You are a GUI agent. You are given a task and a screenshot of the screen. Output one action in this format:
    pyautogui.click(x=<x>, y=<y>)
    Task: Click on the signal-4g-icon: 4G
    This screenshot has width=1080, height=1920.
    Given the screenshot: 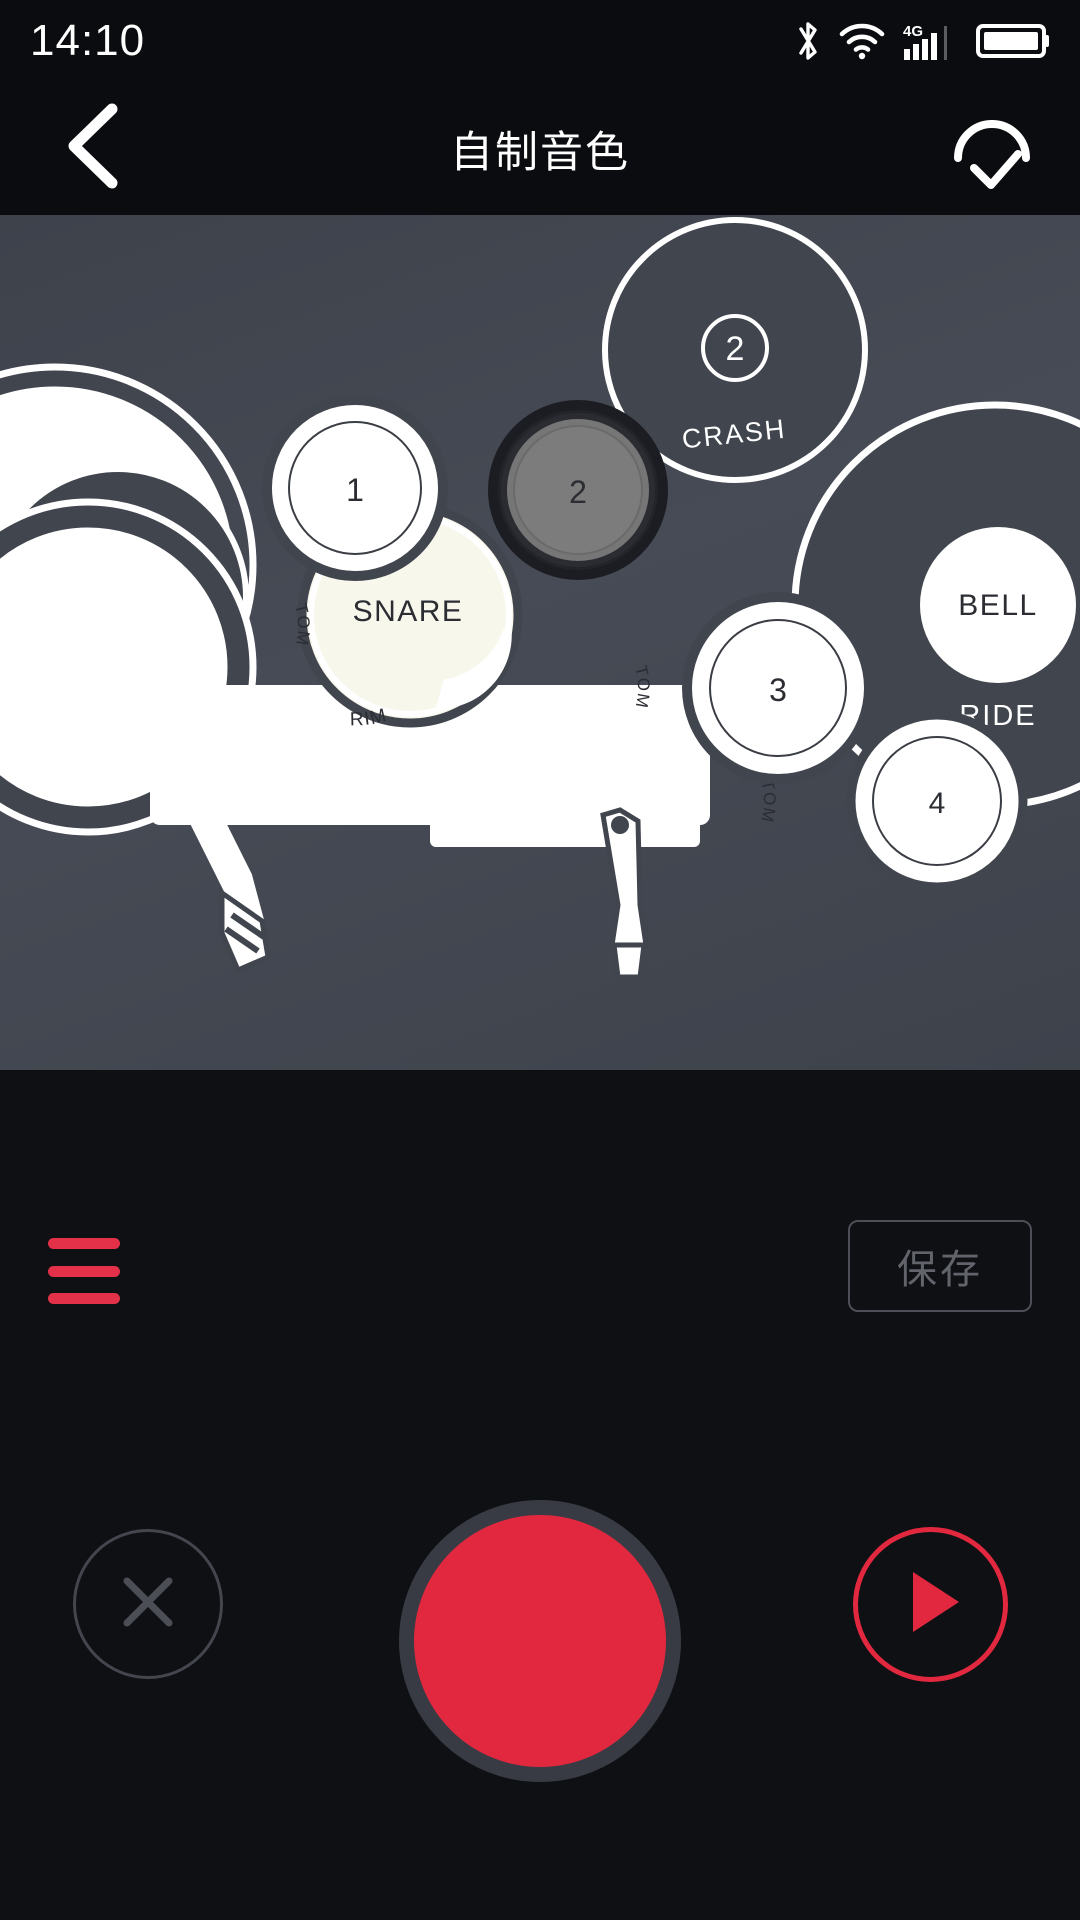 What is the action you would take?
    pyautogui.click(x=931, y=41)
    